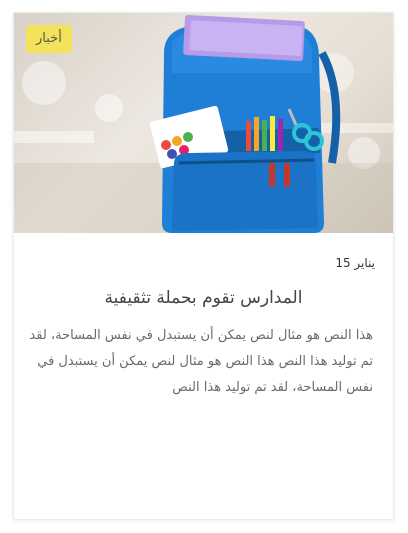 The image size is (408, 533). I want to click on post-date: يناير 15, so click(355, 263).